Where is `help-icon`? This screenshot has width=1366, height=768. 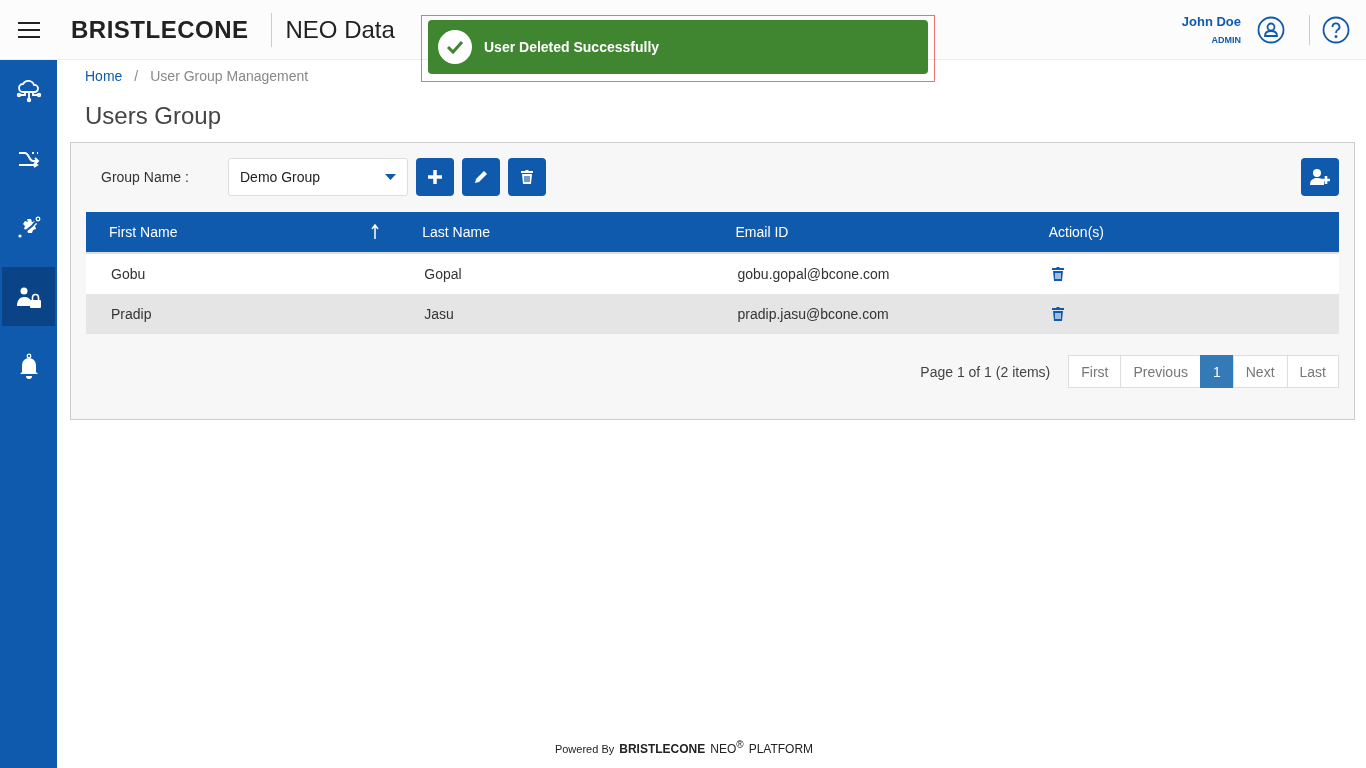
help-icon is located at coordinates (1336, 29).